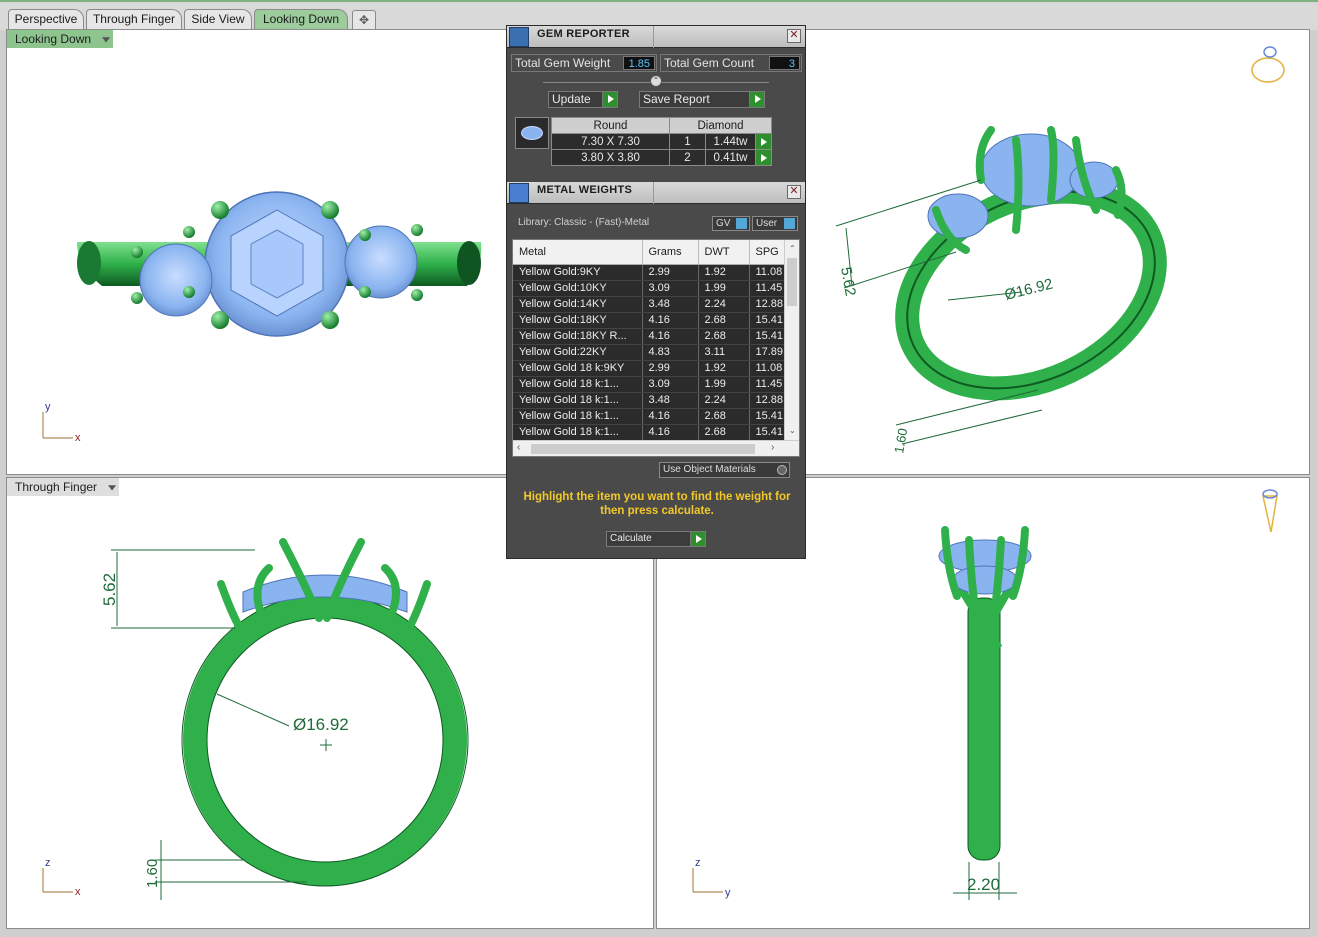  I want to click on toggle-knob-icon, so click(789, 223).